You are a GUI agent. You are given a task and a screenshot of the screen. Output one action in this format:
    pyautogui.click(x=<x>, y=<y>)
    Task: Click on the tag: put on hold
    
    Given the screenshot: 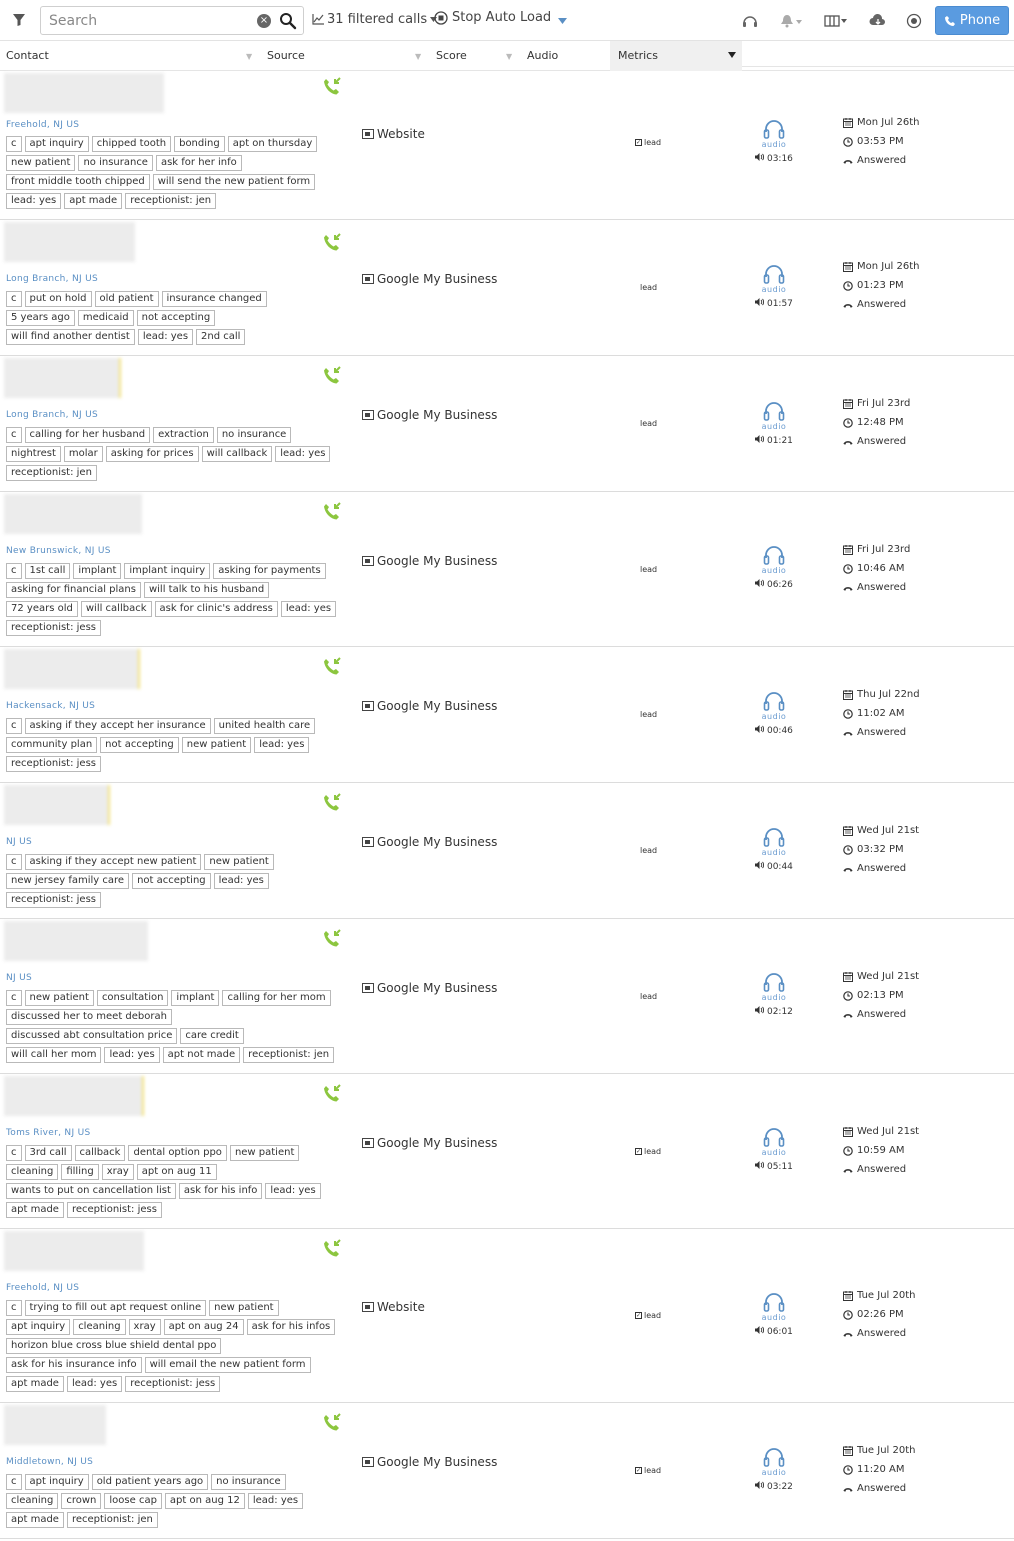 What is the action you would take?
    pyautogui.click(x=58, y=299)
    